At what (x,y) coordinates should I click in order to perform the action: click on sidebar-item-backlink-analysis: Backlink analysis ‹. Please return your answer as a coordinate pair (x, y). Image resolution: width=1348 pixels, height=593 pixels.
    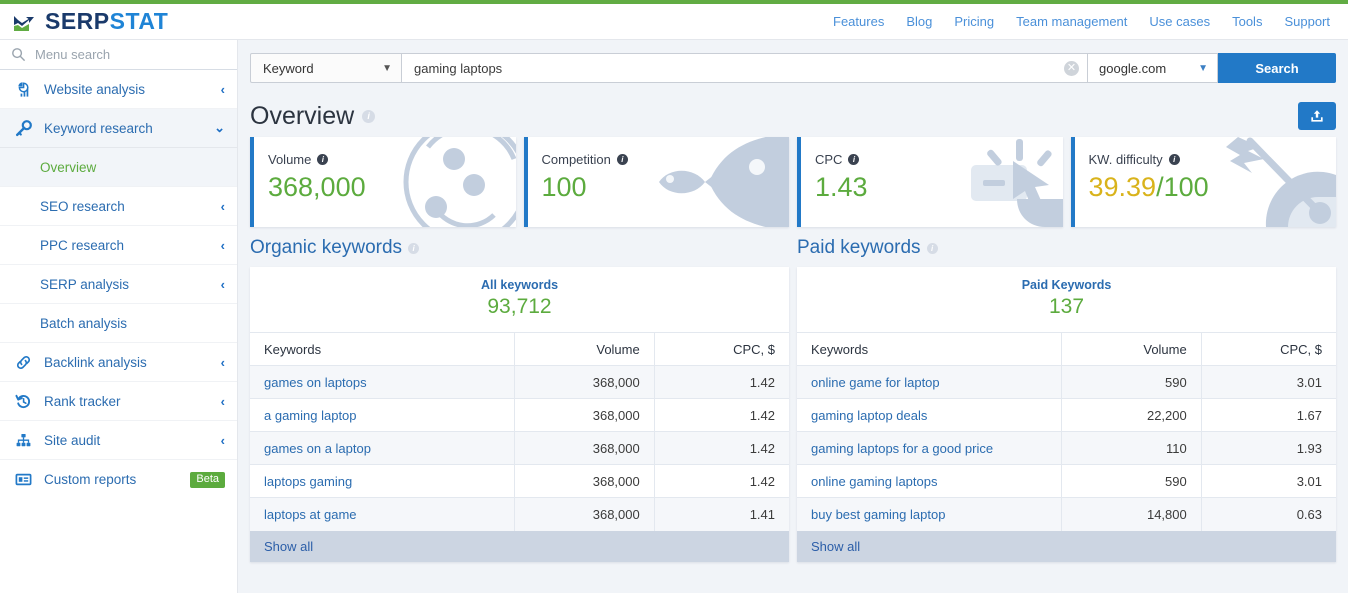
    Looking at the image, I should click on (118, 362).